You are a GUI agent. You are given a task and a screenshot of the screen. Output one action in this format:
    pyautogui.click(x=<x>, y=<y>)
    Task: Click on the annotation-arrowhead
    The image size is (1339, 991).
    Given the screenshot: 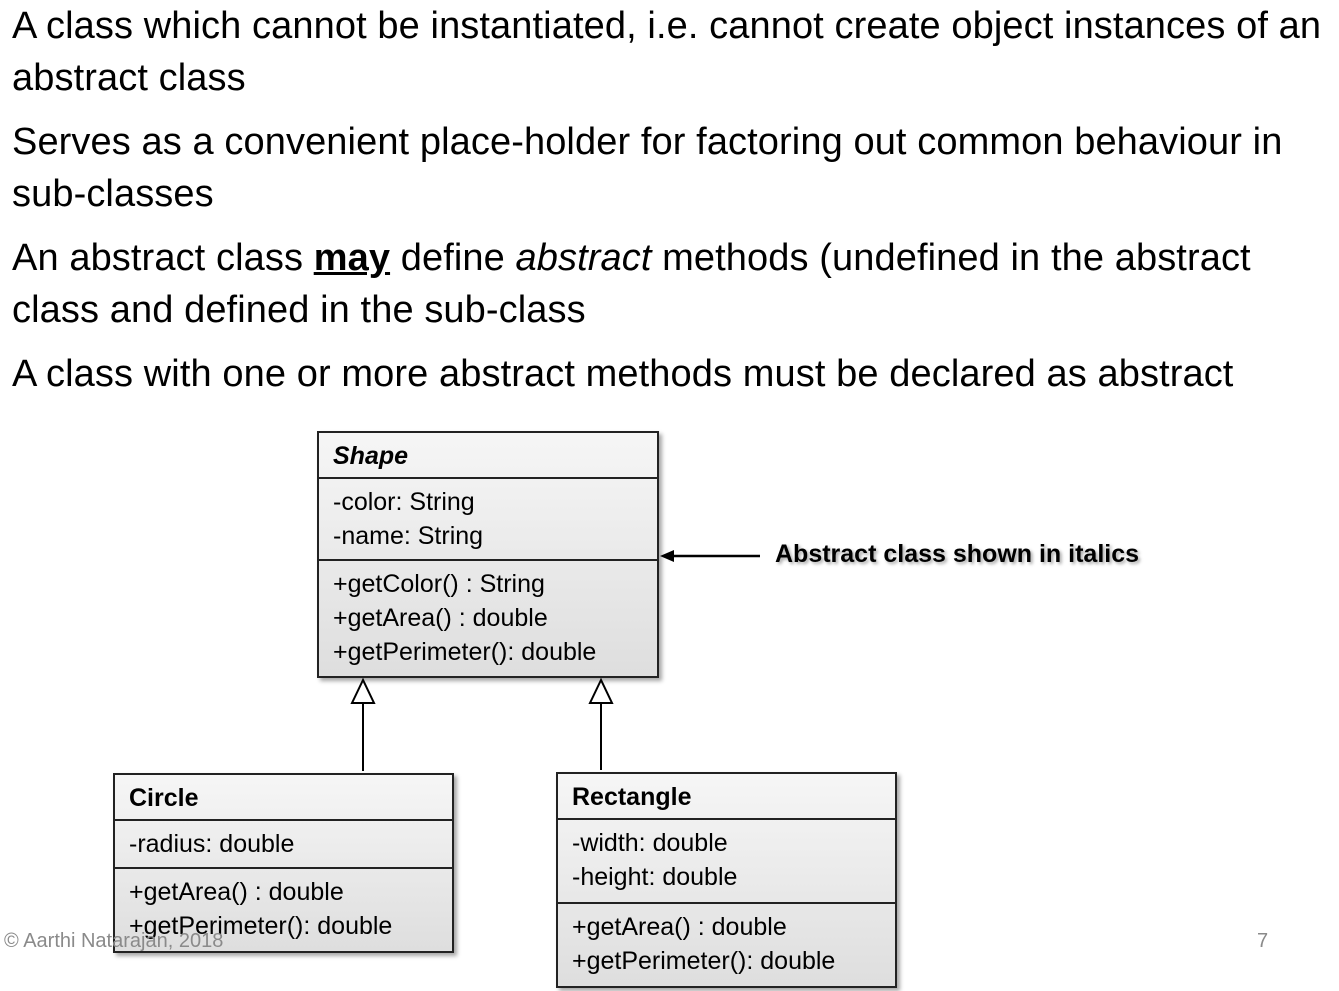 What is the action you would take?
    pyautogui.click(x=667, y=556)
    